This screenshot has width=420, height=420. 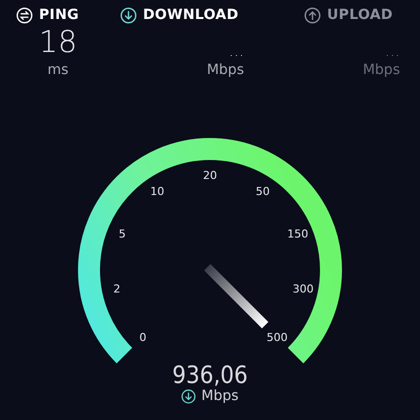 What do you see at coordinates (360, 15) in the screenshot?
I see `metric-label: UPLOAD` at bounding box center [360, 15].